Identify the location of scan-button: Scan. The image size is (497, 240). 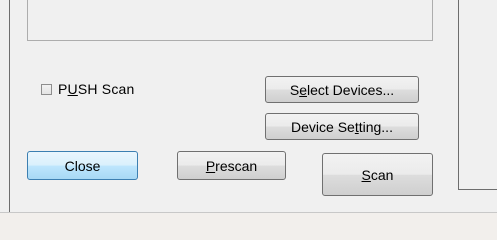
(377, 174).